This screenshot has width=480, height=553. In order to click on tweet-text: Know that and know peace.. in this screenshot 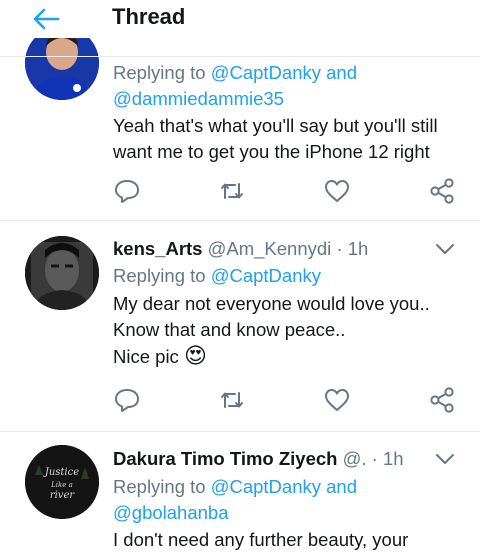, I will do `click(229, 329)`.